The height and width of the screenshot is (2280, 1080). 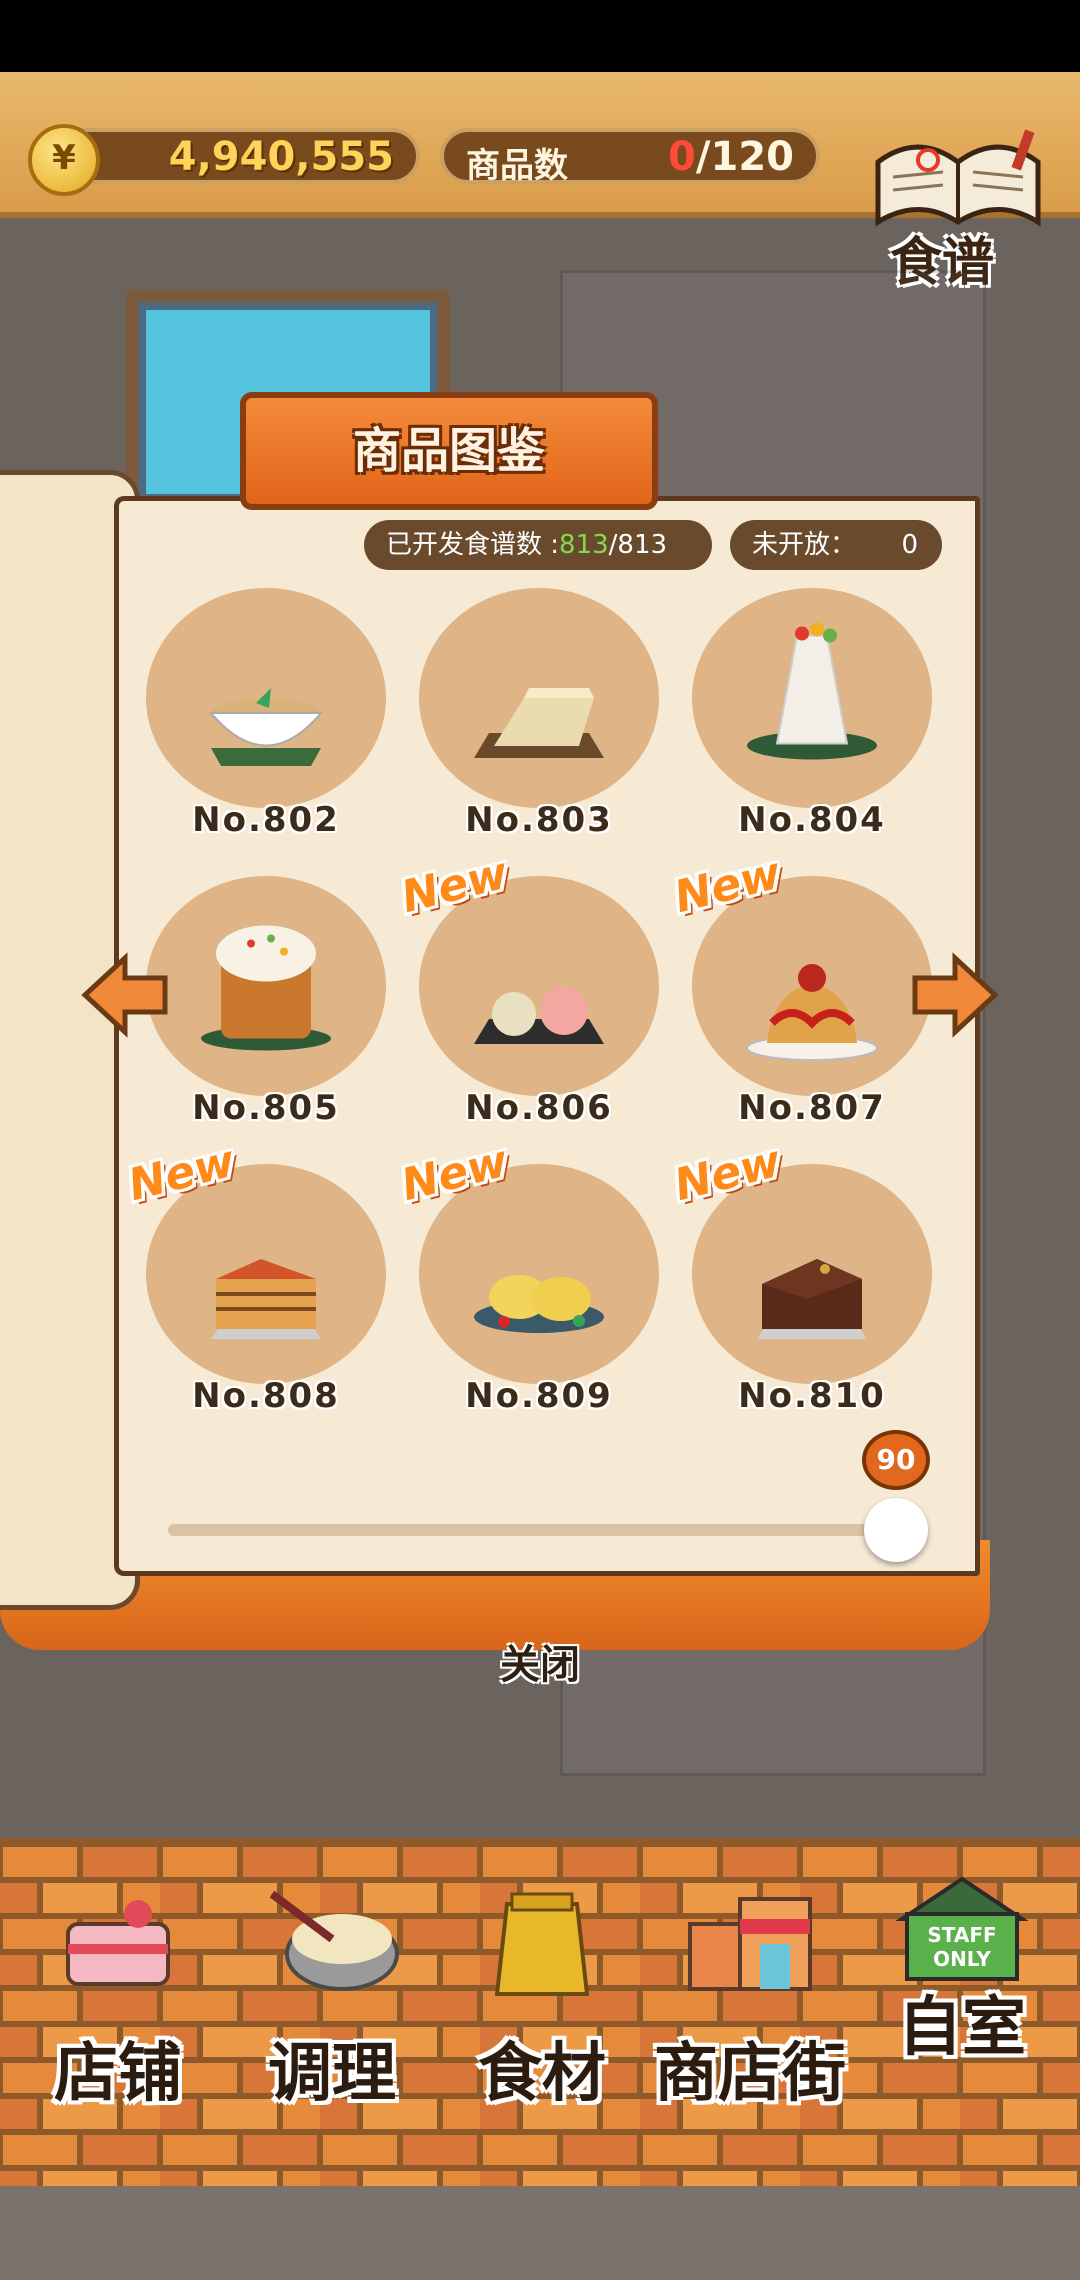 What do you see at coordinates (266, 1299) in the screenshot?
I see `layer-cake-slice-icon` at bounding box center [266, 1299].